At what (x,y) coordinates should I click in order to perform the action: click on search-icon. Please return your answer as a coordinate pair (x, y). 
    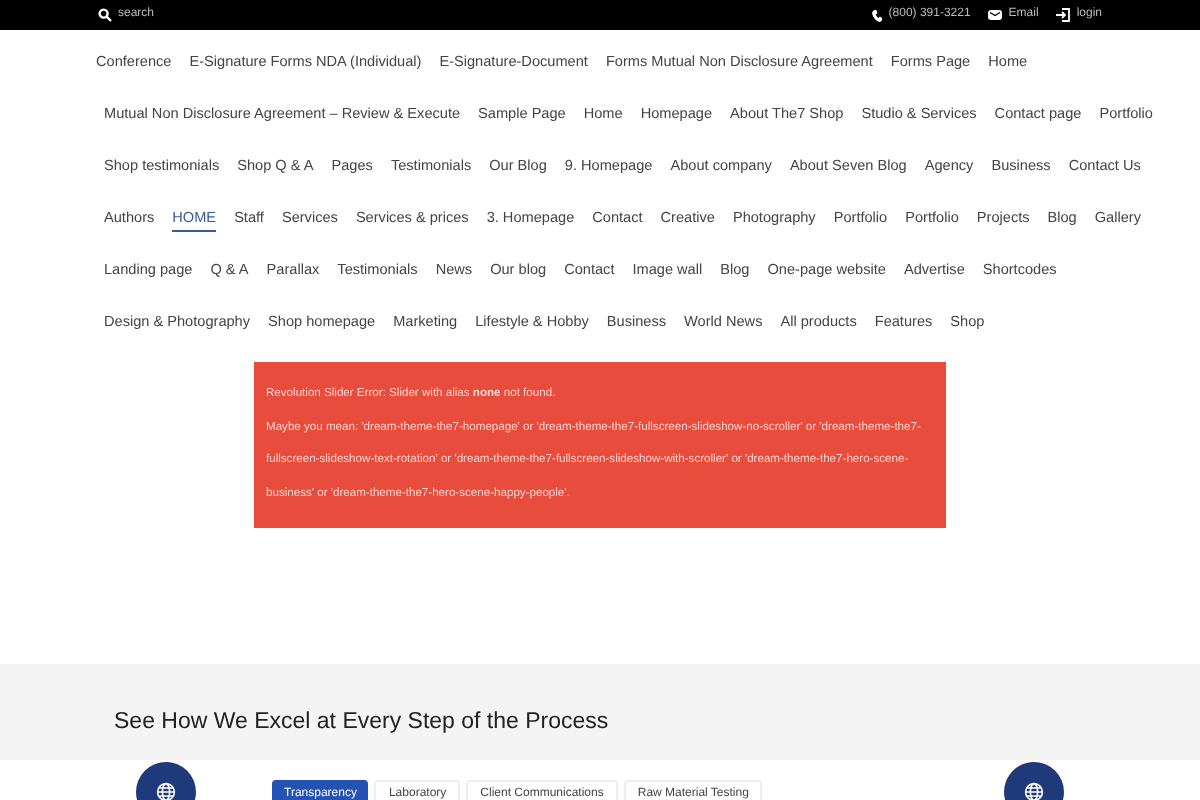
    Looking at the image, I should click on (105, 15).